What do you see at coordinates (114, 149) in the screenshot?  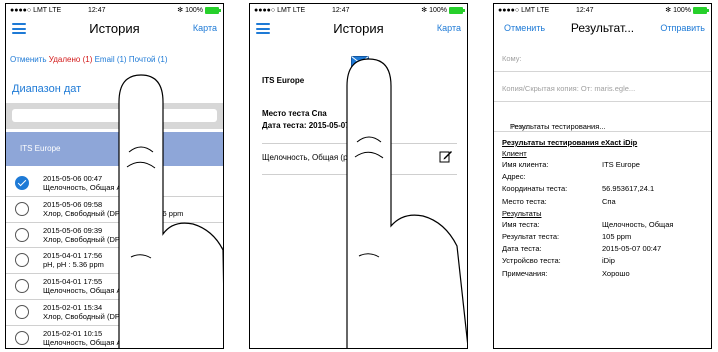 I see `group-header: ITS Europe` at bounding box center [114, 149].